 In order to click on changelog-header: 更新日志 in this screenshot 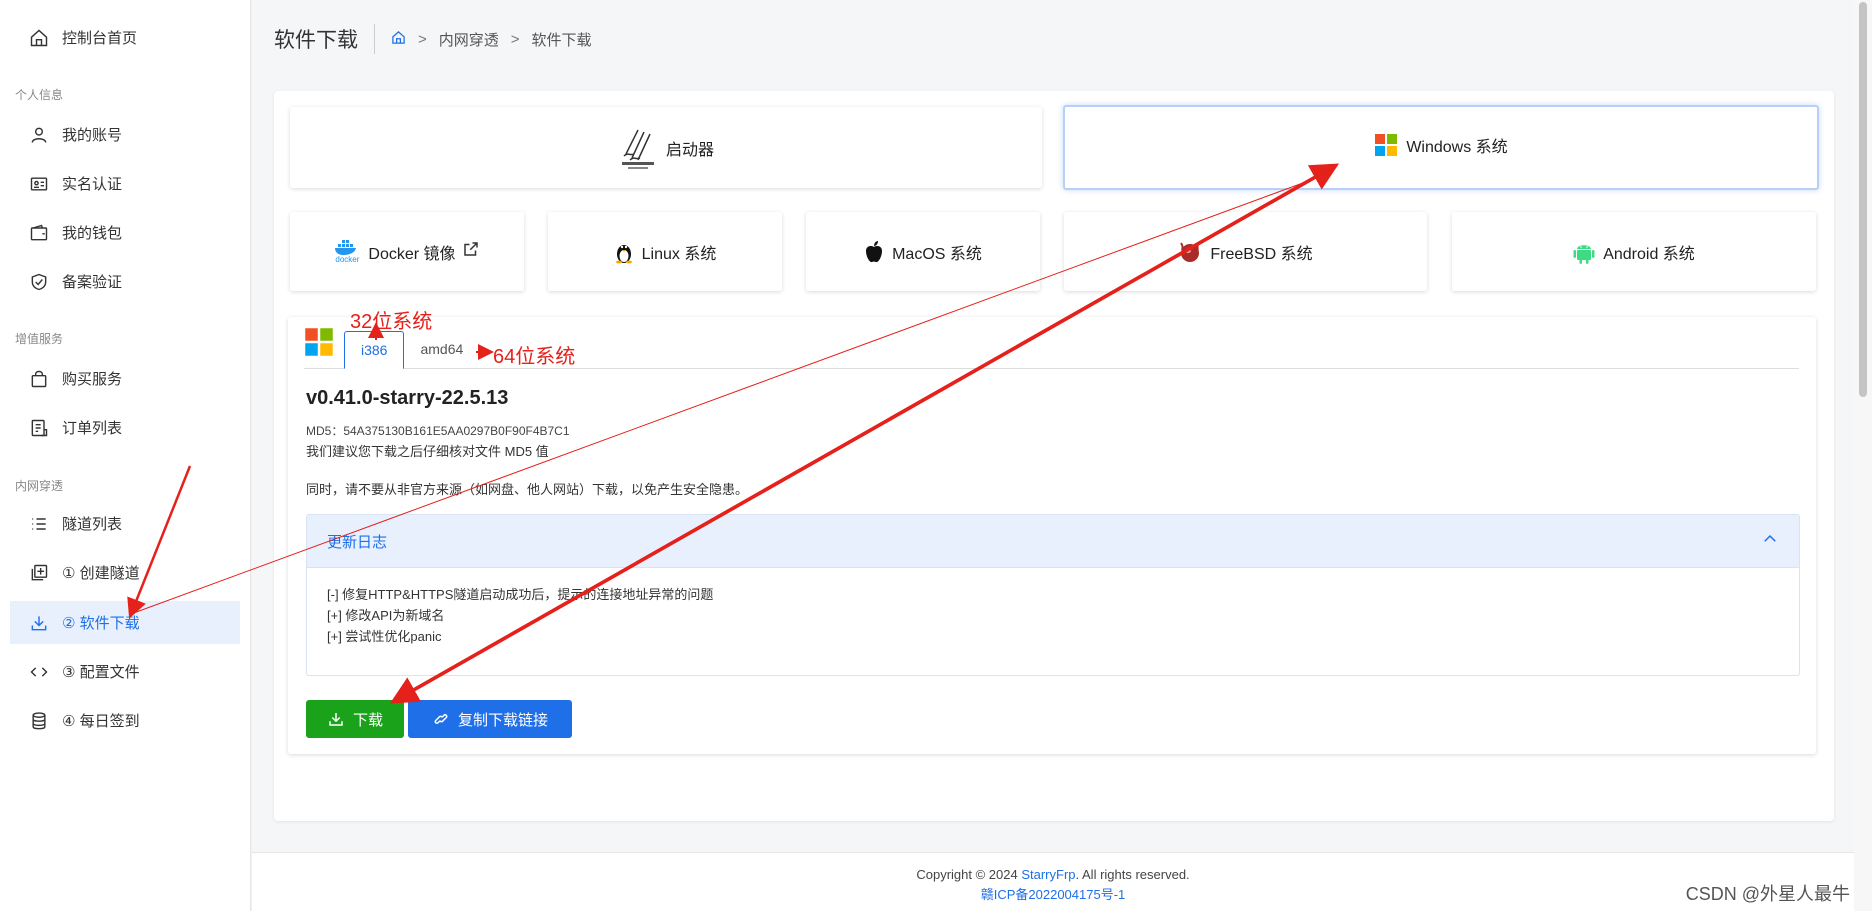, I will do `click(1053, 541)`.